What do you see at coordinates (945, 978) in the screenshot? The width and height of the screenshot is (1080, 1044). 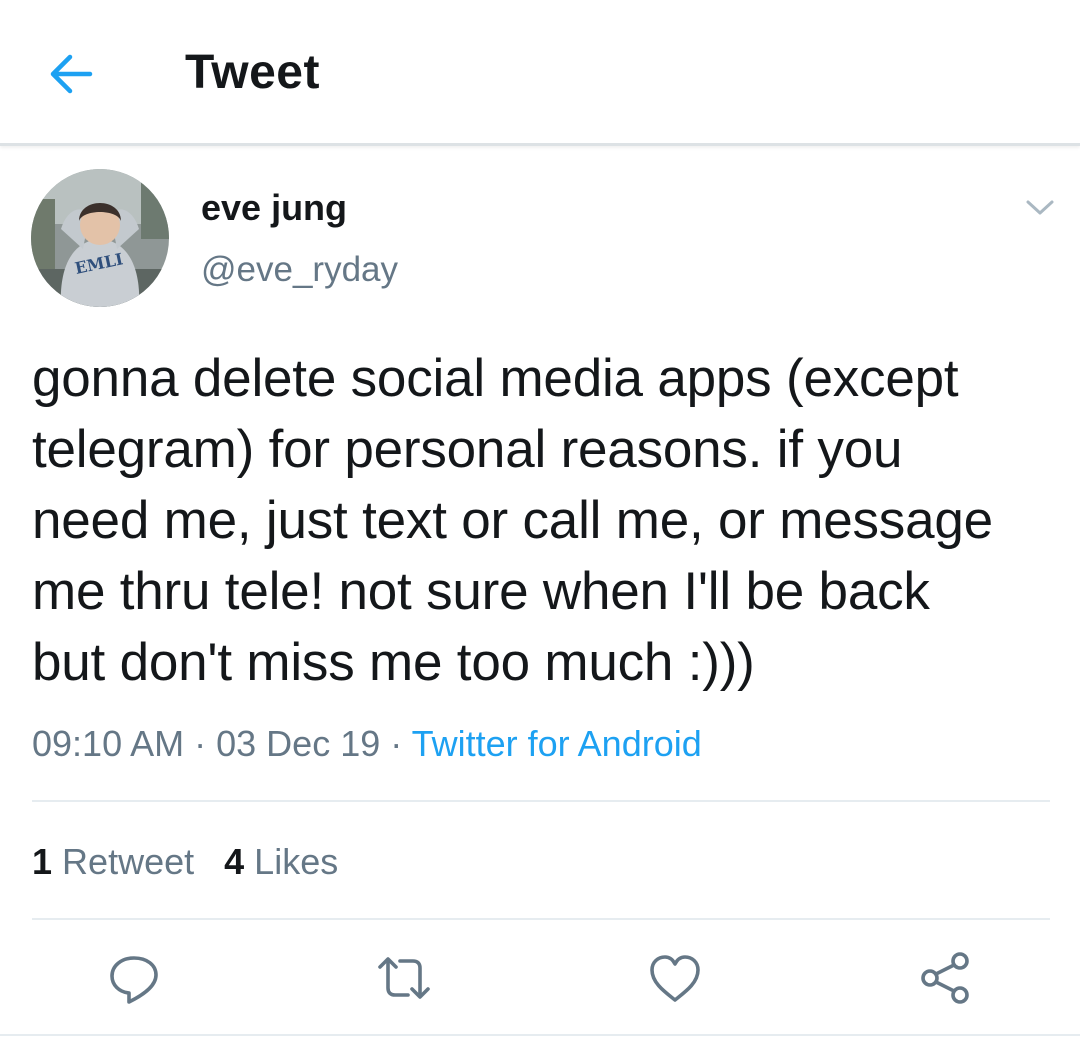 I see `share-icon` at bounding box center [945, 978].